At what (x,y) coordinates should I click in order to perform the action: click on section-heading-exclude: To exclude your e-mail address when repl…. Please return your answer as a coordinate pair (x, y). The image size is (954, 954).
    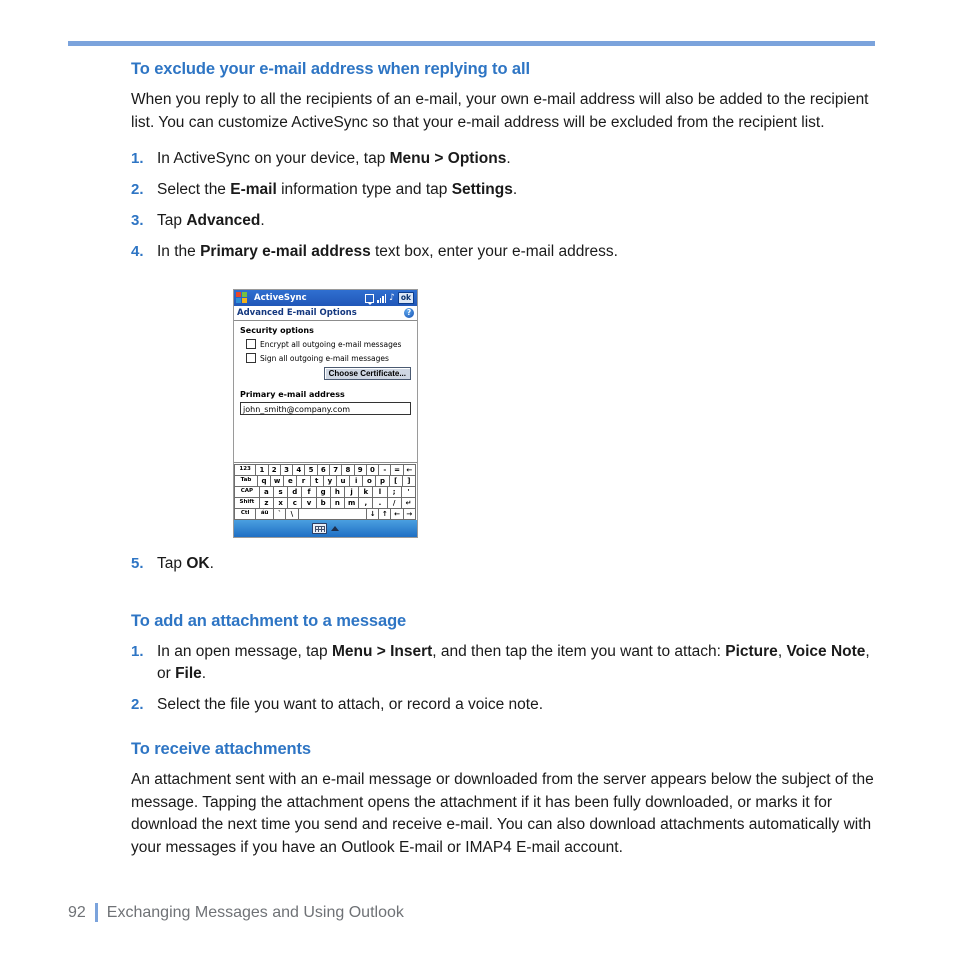
    Looking at the image, I should click on (330, 69).